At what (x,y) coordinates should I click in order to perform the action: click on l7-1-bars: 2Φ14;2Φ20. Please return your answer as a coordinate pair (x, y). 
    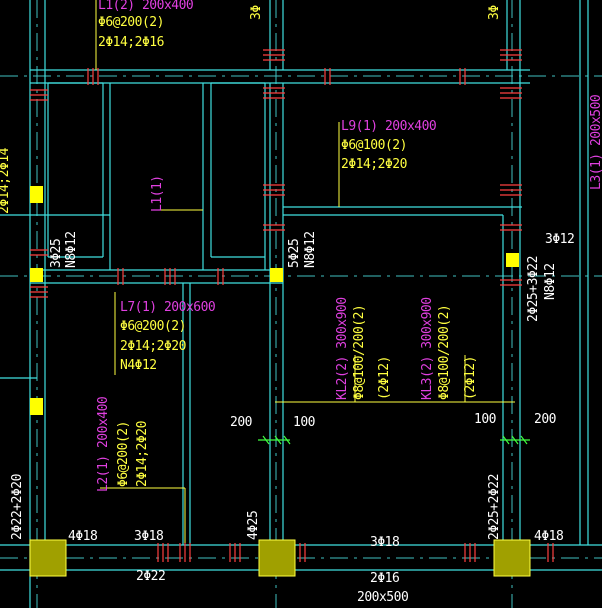
    Looking at the image, I should click on (153, 346).